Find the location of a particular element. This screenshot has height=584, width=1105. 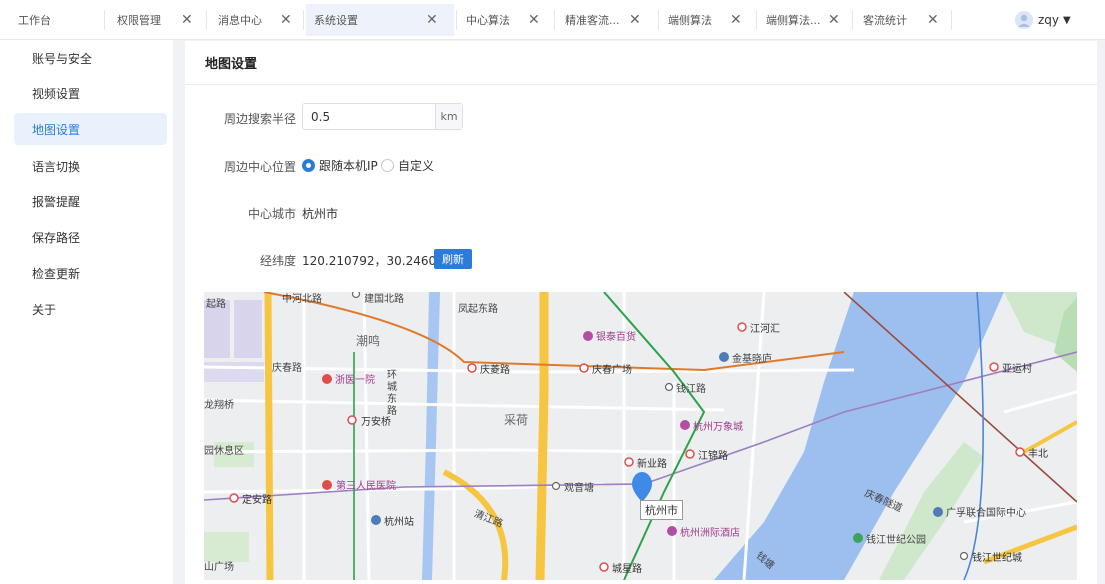

sidebar-item-label: 视频设置 is located at coordinates (56, 93).